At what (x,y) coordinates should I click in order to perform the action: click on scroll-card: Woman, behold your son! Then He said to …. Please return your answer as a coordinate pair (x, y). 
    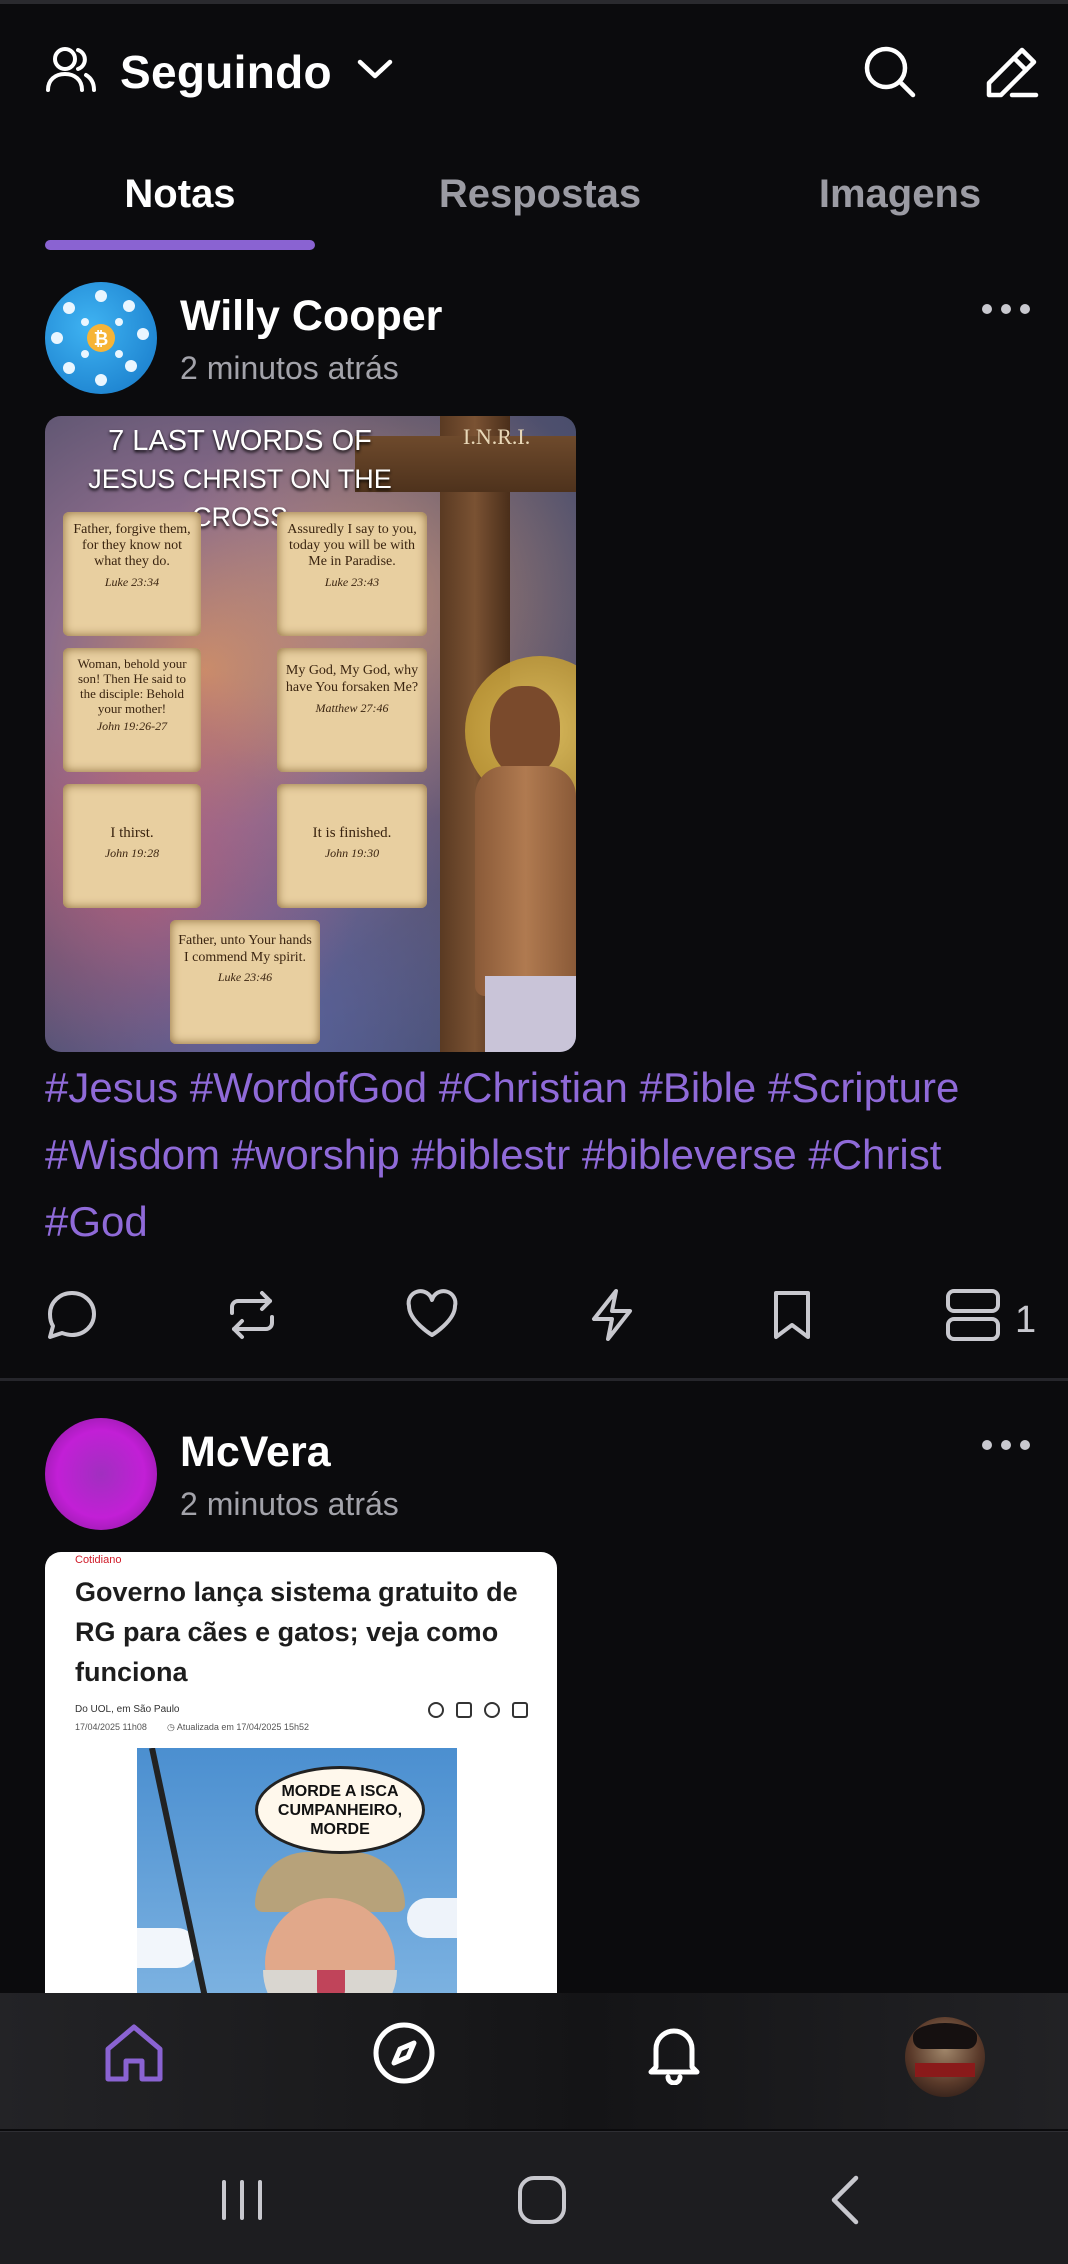
    Looking at the image, I should click on (132, 710).